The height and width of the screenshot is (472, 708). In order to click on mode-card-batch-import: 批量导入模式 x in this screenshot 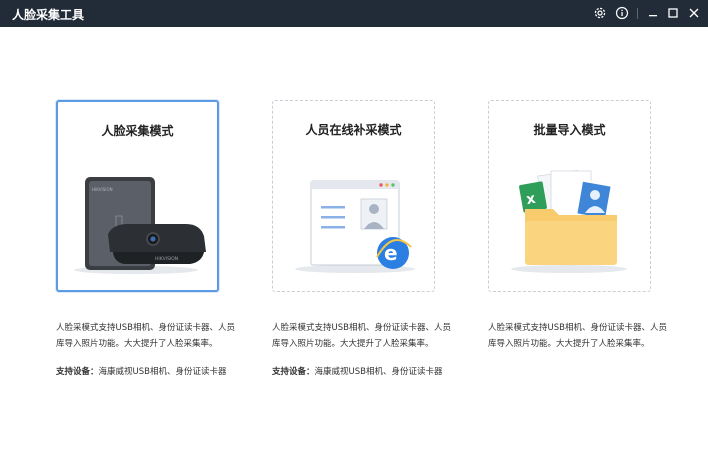, I will do `click(569, 196)`.